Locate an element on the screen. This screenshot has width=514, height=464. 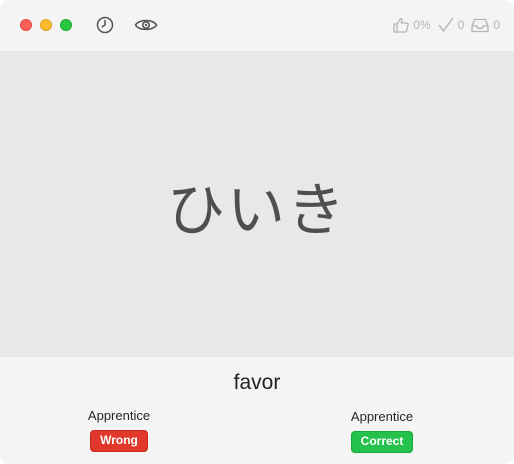
reading-result: Apprentice Correct is located at coordinates (382, 430).